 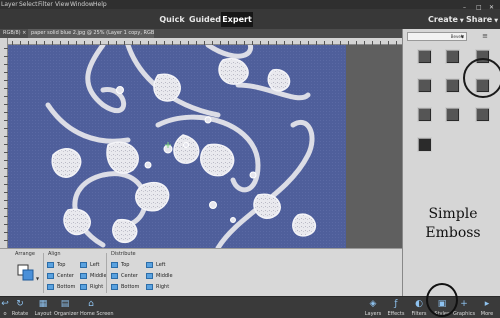 I want to click on align-center-icon, so click(x=50, y=276).